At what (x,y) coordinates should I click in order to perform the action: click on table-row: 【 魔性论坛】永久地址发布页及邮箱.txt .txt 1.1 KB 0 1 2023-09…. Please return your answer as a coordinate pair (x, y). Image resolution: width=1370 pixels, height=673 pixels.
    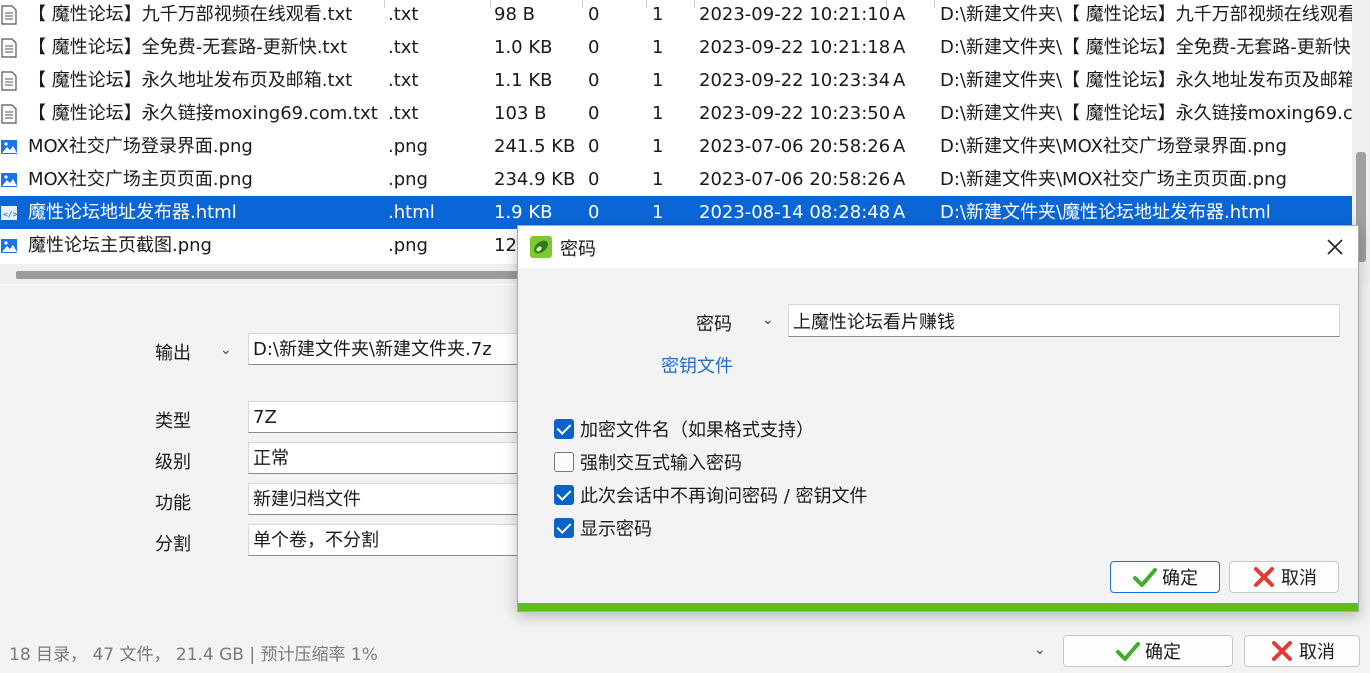
    Looking at the image, I should click on (678, 80).